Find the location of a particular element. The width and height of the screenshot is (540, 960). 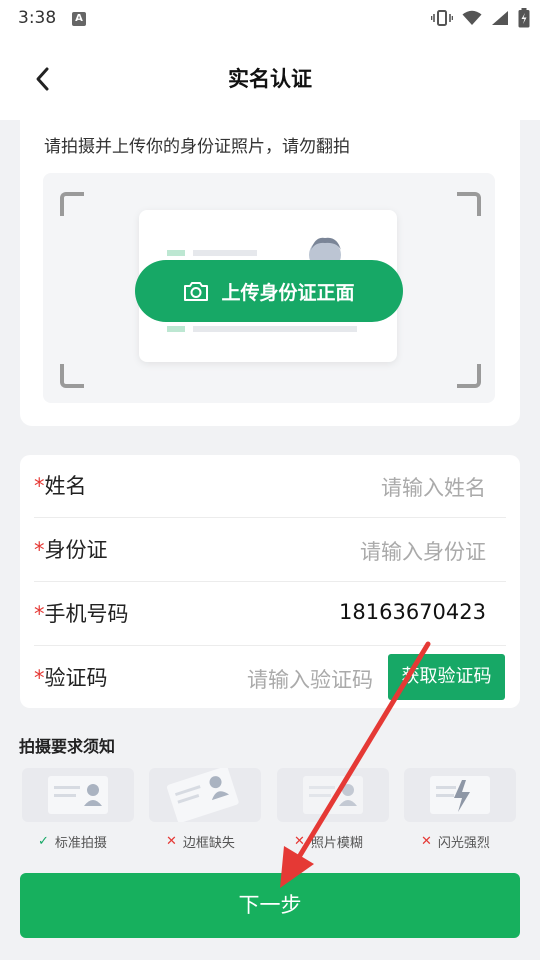

upload-id-front-button: 上传身份证正面 is located at coordinates (269, 291).